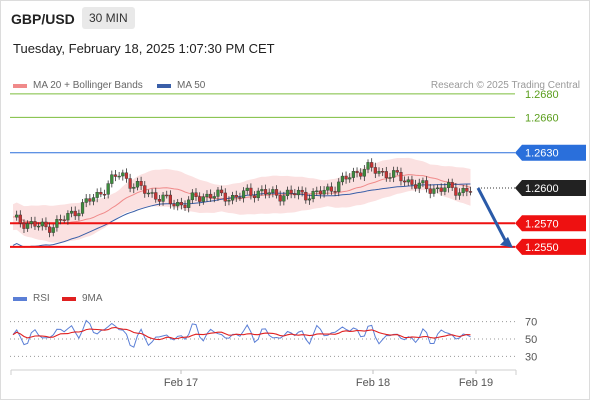 This screenshot has height=400, width=590. I want to click on ma20-swatch, so click(20, 85).